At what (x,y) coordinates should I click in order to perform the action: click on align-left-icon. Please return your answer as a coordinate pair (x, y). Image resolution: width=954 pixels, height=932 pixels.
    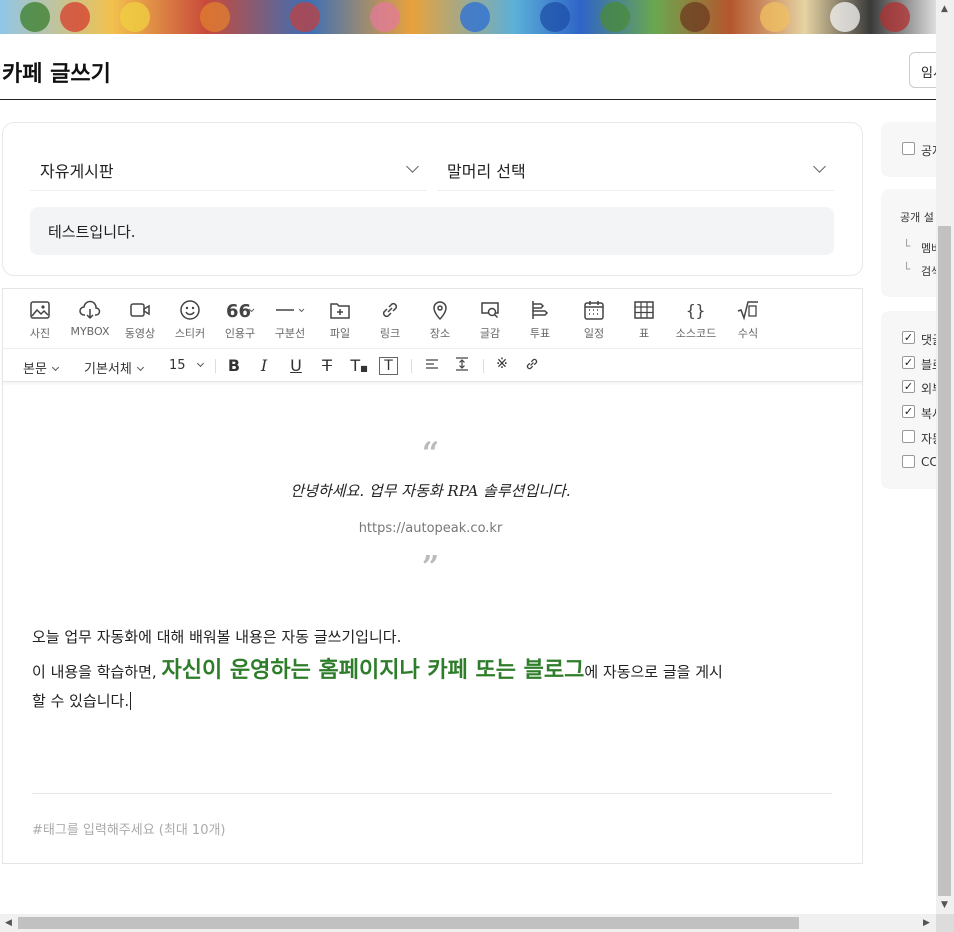
    Looking at the image, I should click on (432, 364).